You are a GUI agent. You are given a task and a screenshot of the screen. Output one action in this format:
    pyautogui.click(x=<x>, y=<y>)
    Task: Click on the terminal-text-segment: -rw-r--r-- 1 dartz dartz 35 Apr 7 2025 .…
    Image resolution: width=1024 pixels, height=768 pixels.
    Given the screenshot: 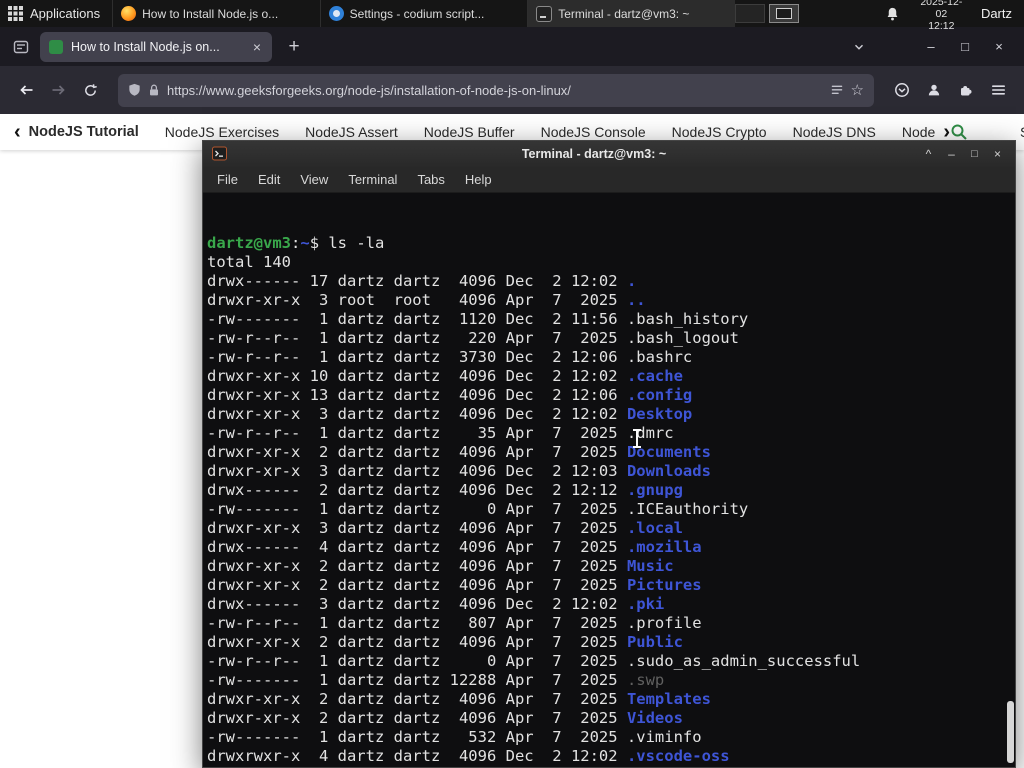 What is the action you would take?
    pyautogui.click(x=440, y=433)
    